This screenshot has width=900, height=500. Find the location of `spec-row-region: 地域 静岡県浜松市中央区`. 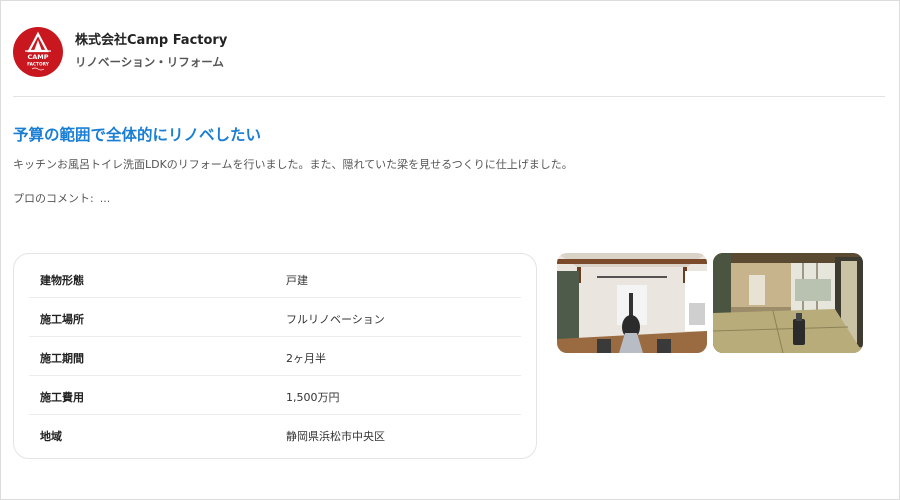

spec-row-region: 地域 静岡県浜松市中央区 is located at coordinates (275, 434).